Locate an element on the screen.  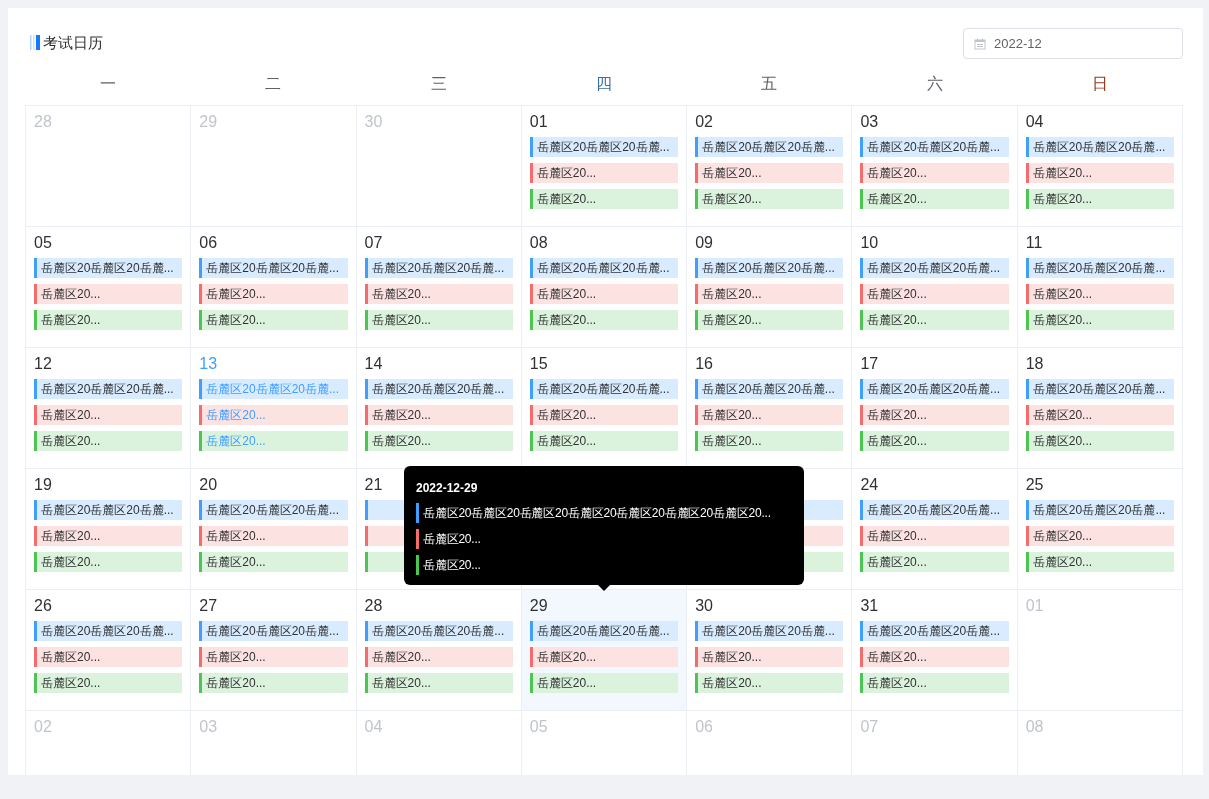
day-number: 21 is located at coordinates (373, 485).